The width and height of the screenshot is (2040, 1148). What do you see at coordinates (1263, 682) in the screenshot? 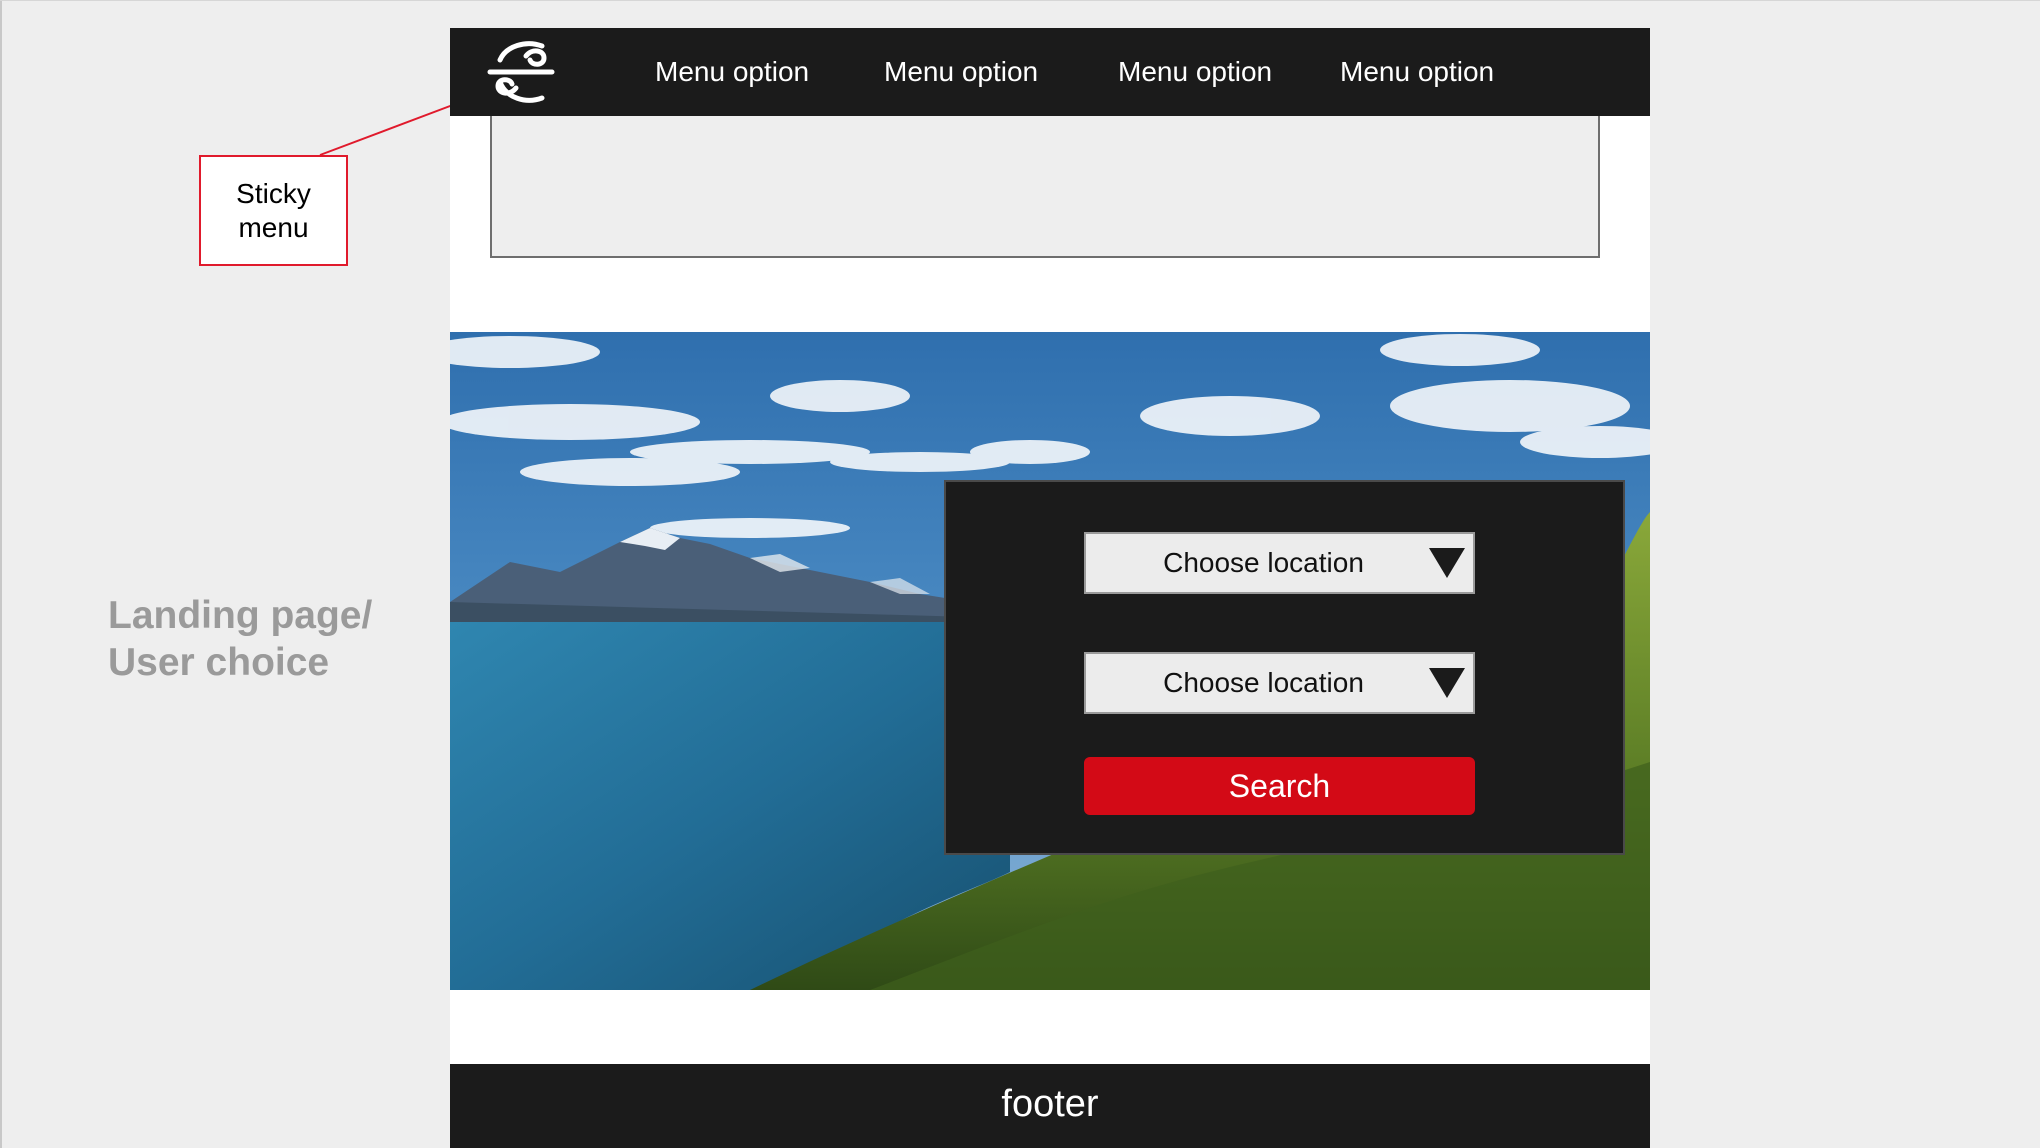
I see `to-location-value: Choose location` at bounding box center [1263, 682].